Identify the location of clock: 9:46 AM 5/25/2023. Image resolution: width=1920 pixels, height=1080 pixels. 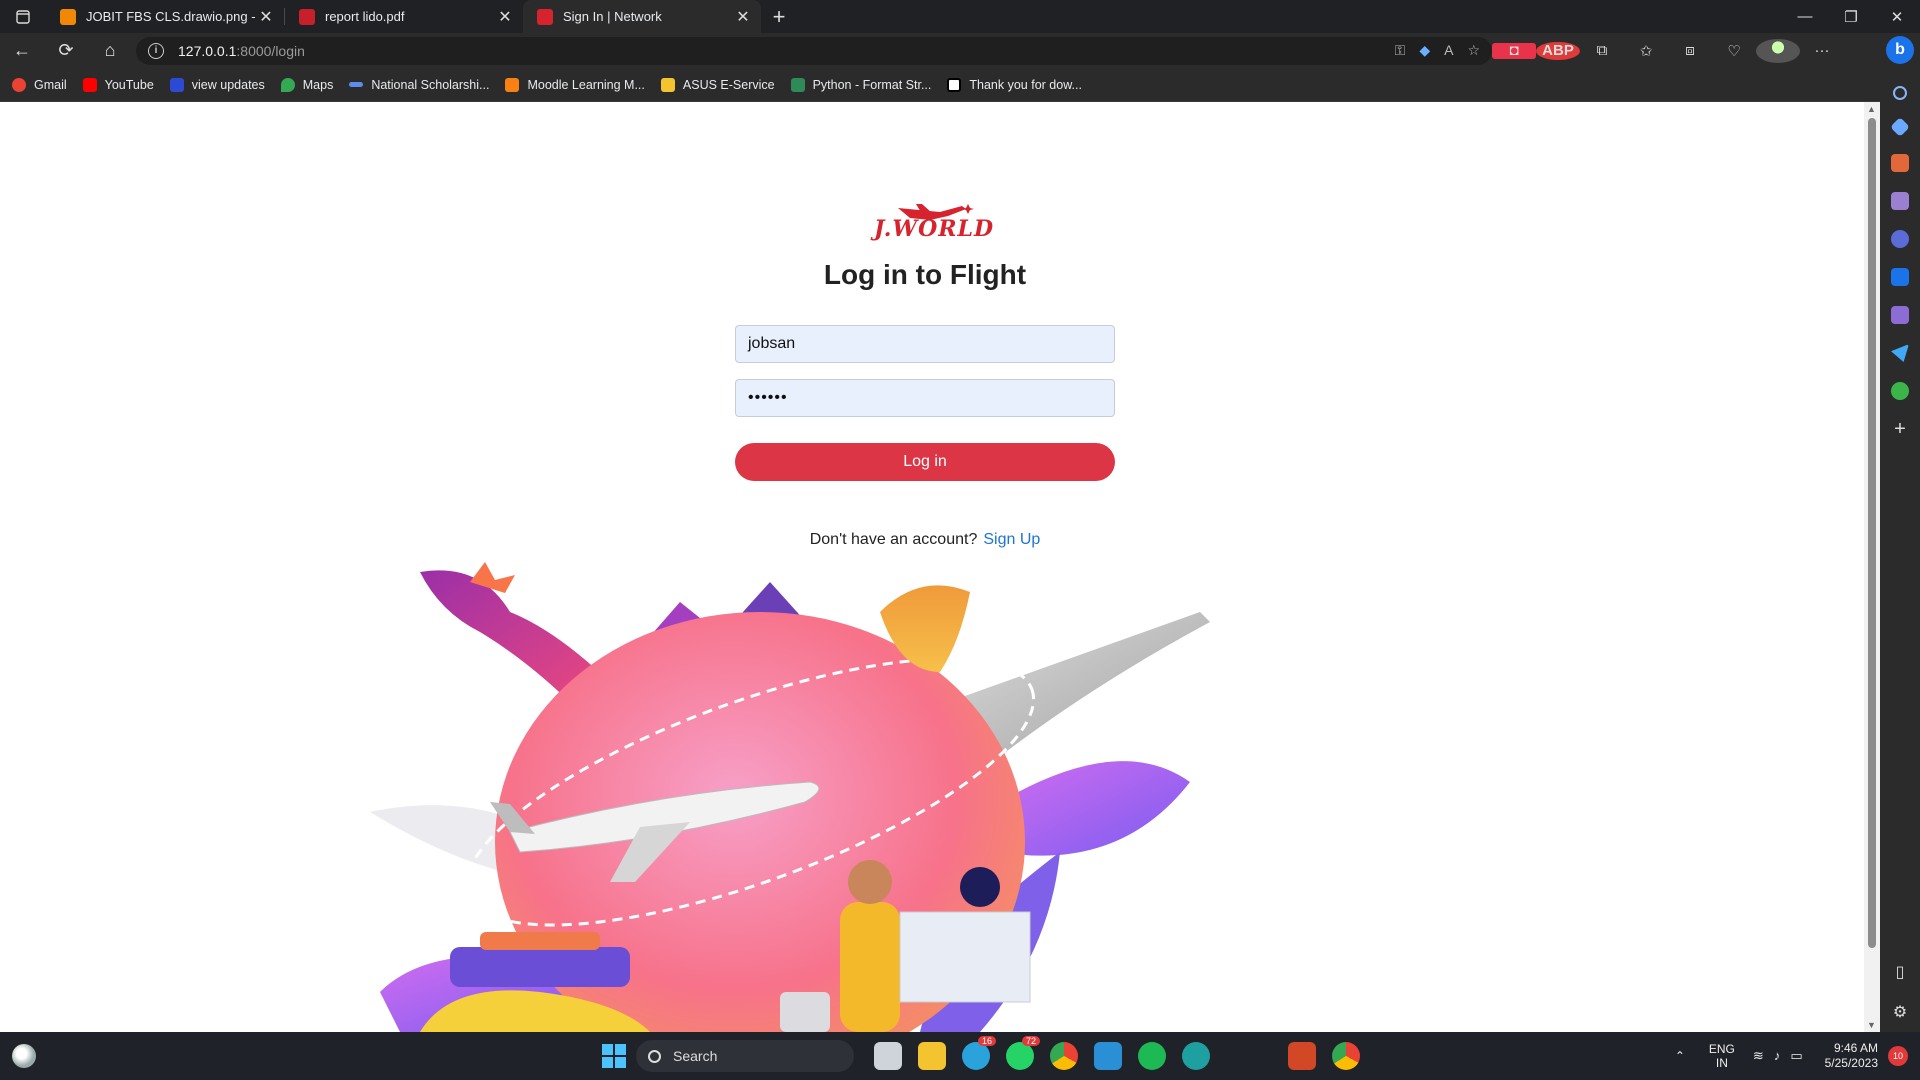
(1851, 1056).